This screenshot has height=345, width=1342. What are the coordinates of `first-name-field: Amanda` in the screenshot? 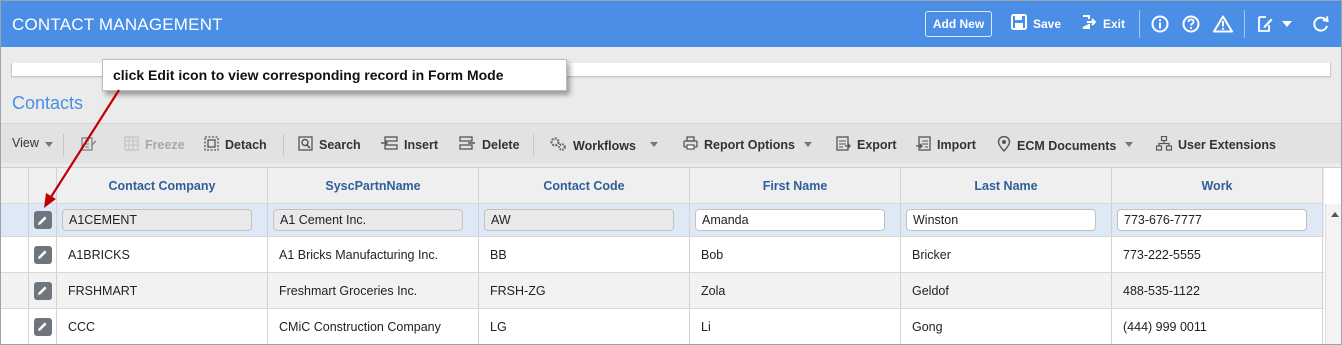 It's located at (790, 220).